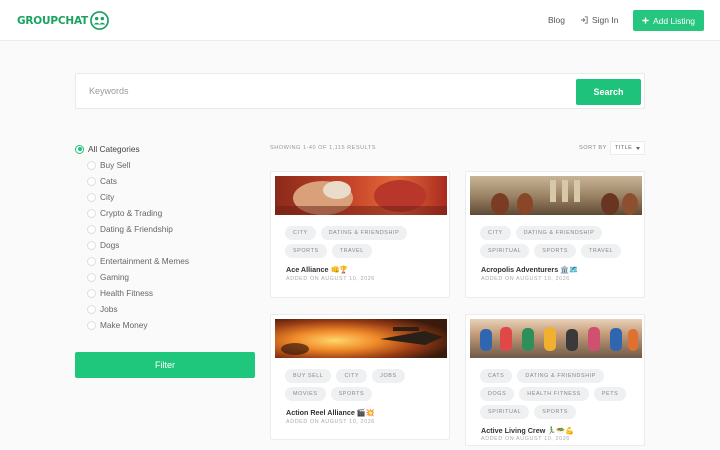 This screenshot has height=450, width=720. Describe the element at coordinates (132, 165) in the screenshot. I see `category-buy-sell: Buy Sell` at that location.